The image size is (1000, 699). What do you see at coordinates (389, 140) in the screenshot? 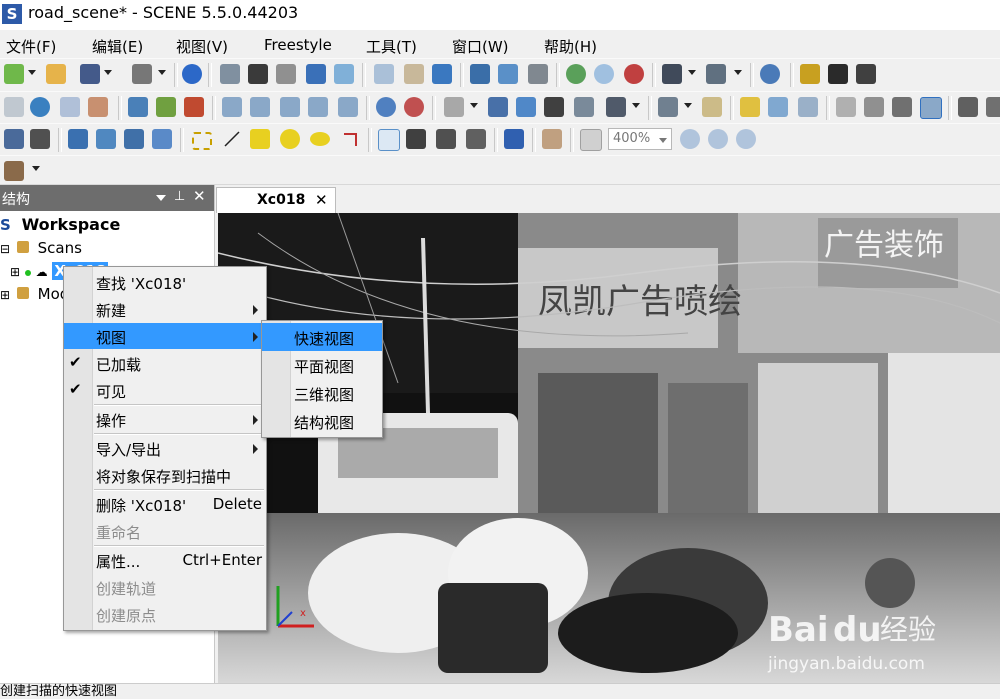
I see `box-icon` at bounding box center [389, 140].